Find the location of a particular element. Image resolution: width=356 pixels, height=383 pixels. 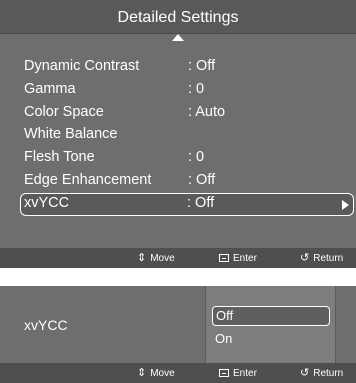

screen-title: Detailed Settings is located at coordinates (178, 17).